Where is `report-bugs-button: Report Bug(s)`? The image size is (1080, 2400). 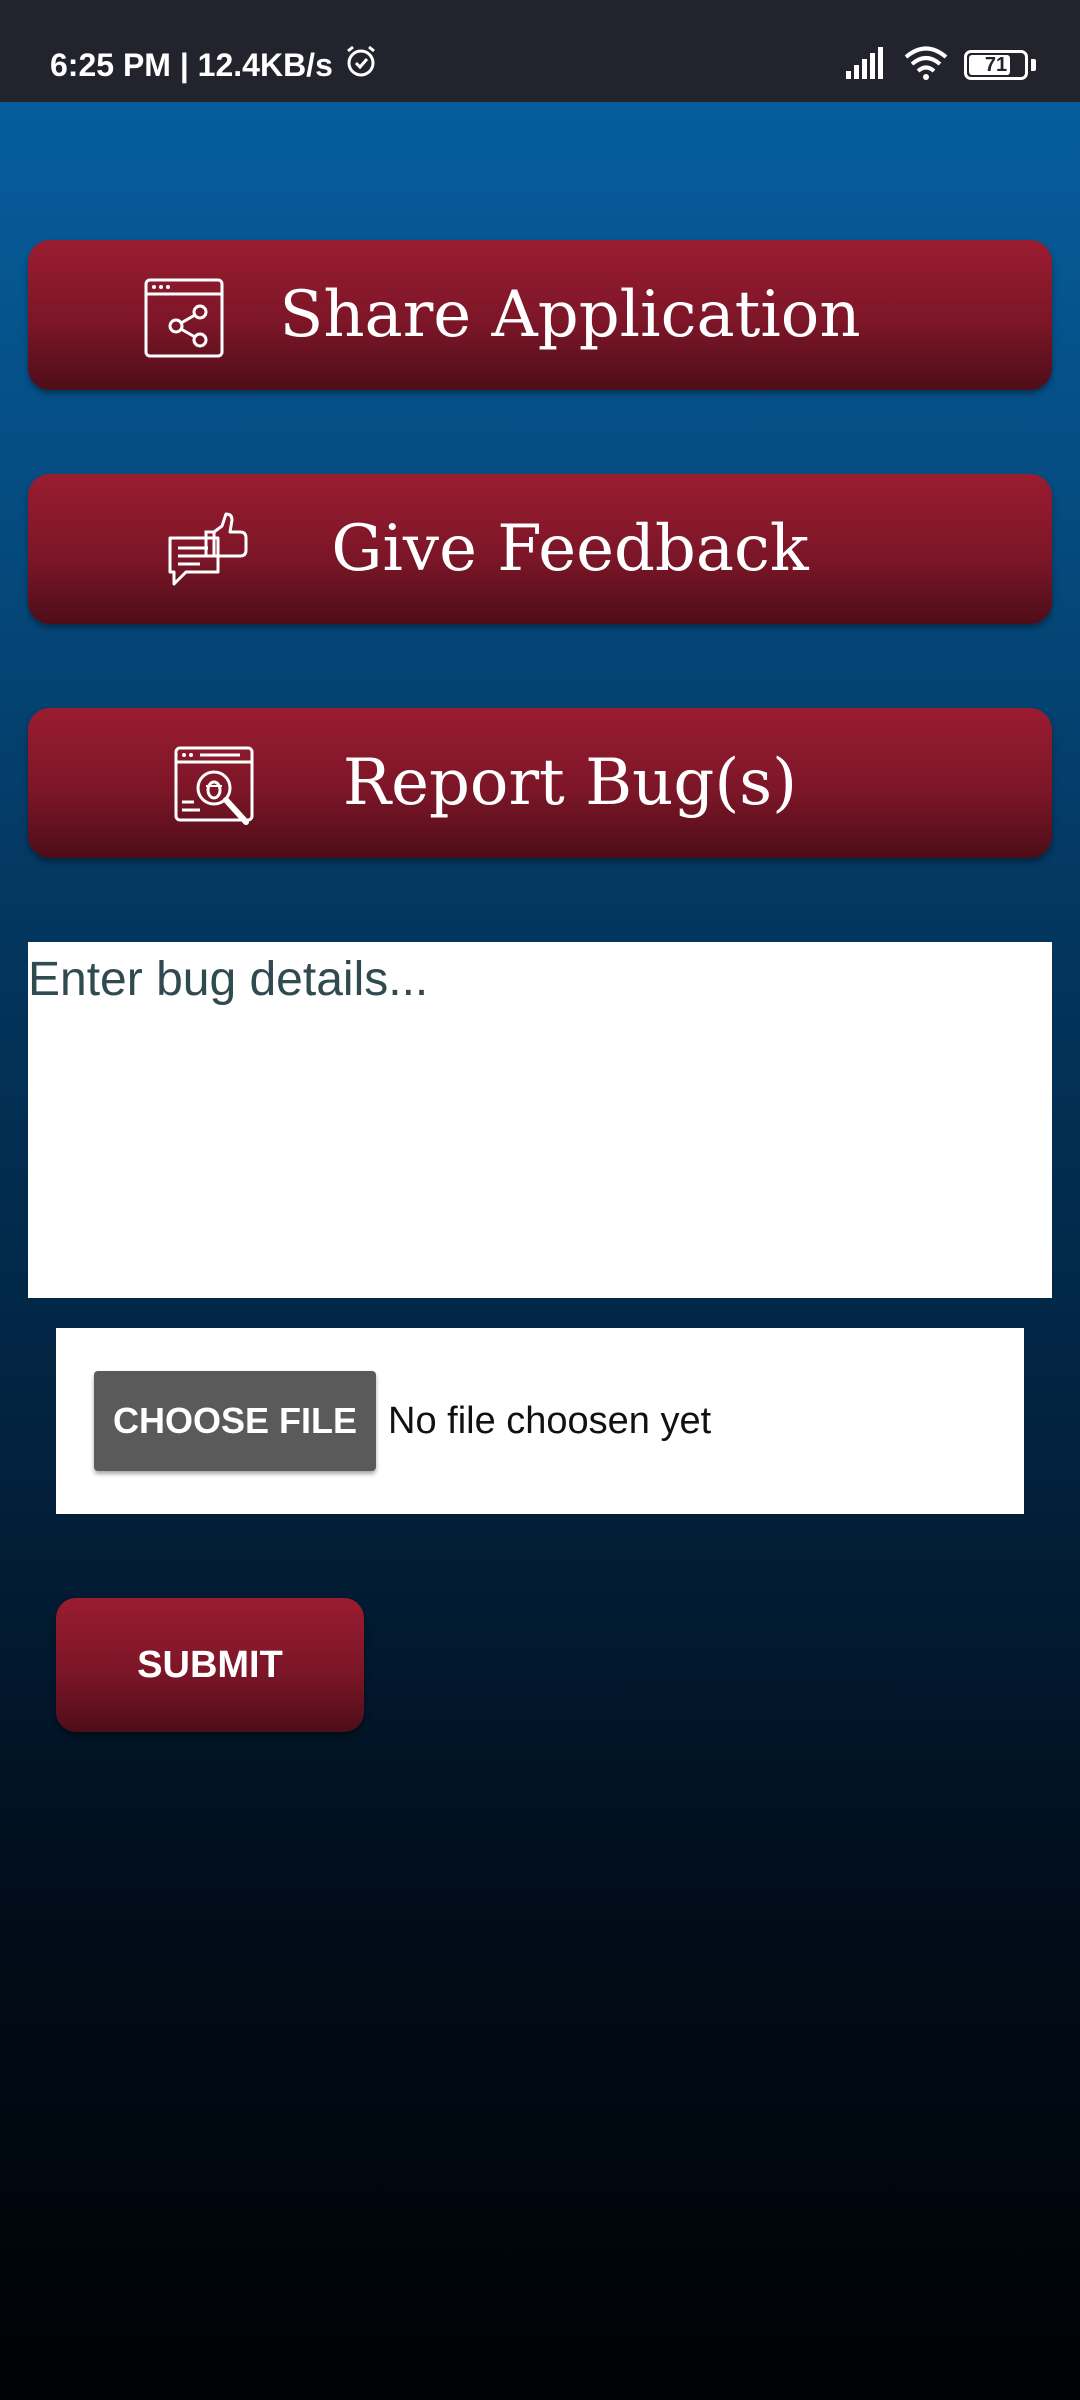 report-bugs-button: Report Bug(s) is located at coordinates (540, 783).